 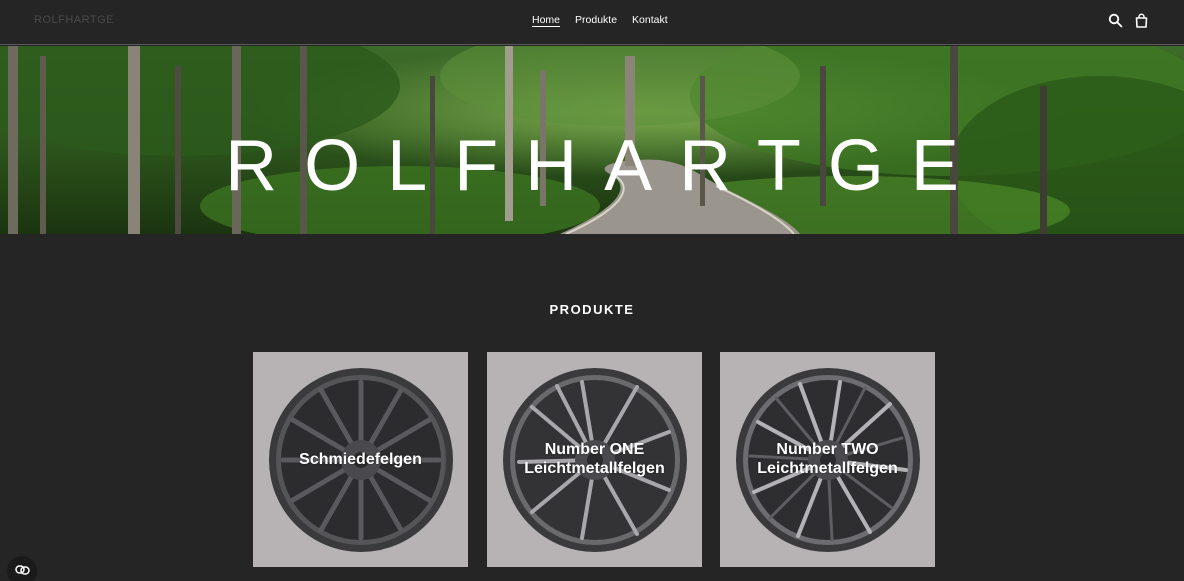 What do you see at coordinates (74, 20) in the screenshot?
I see `site-logo: ROLFHARTGE` at bounding box center [74, 20].